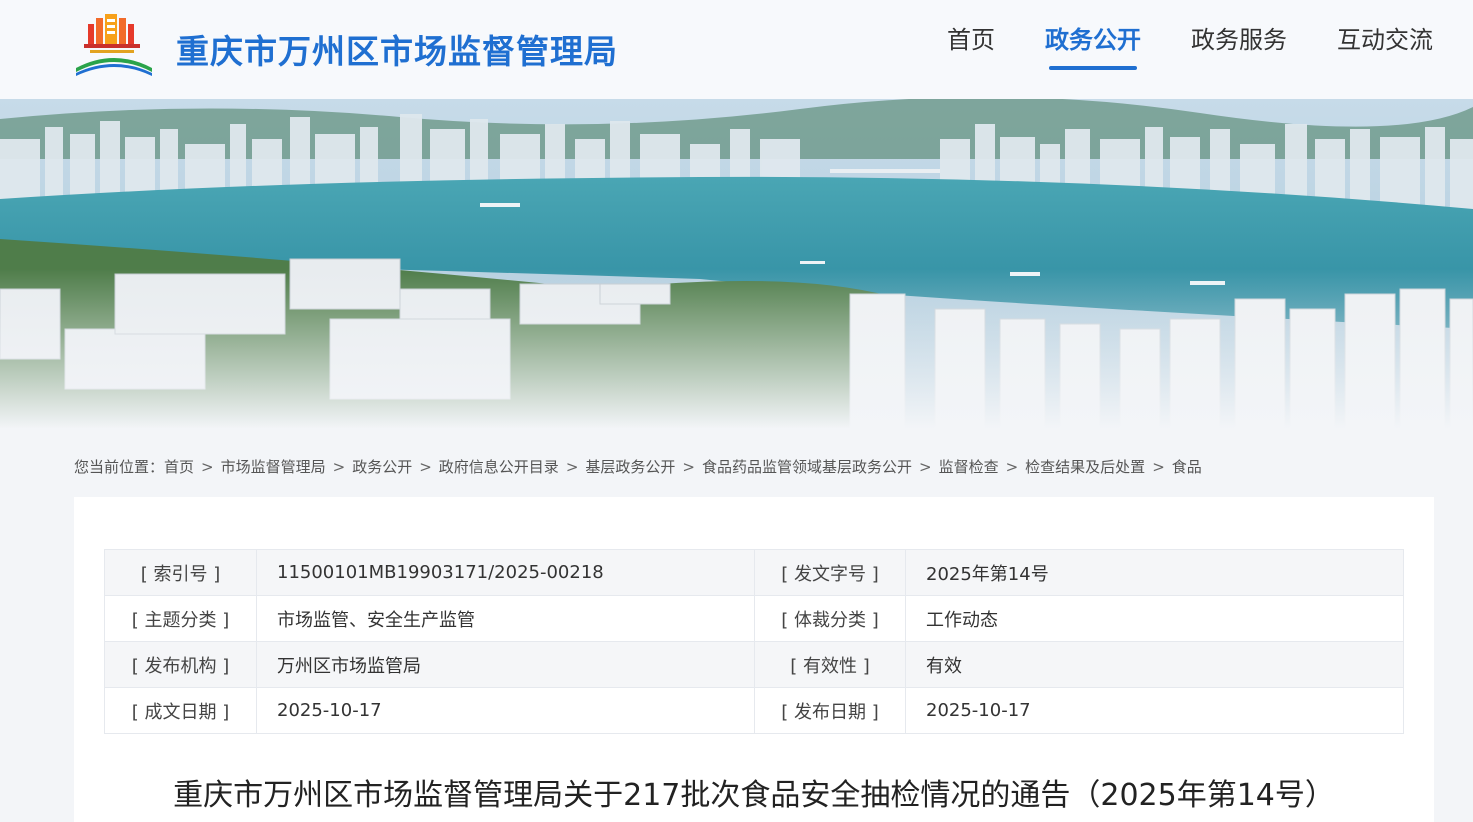  What do you see at coordinates (830, 572) in the screenshot?
I see `document-number-label: [ 发文字号 ]` at bounding box center [830, 572].